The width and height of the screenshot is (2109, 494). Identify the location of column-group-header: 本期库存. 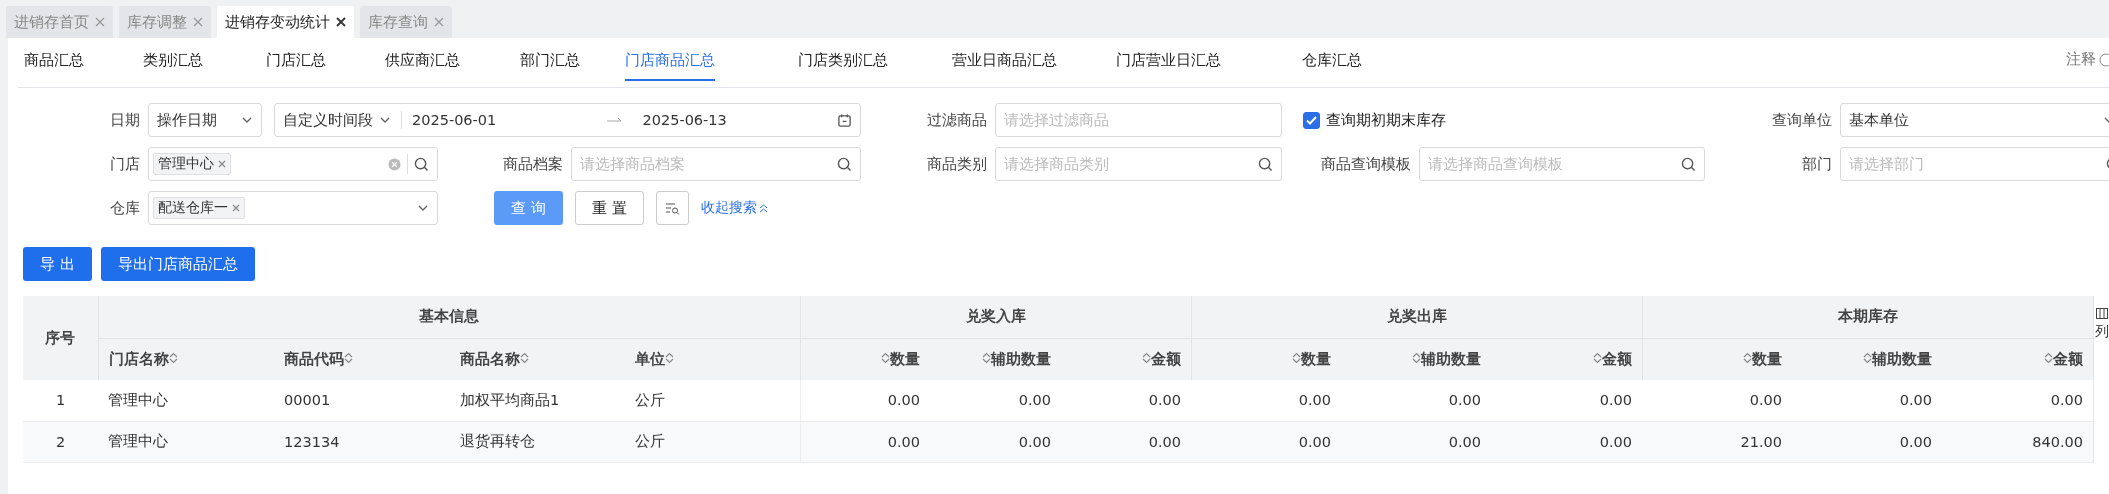
(1867, 317).